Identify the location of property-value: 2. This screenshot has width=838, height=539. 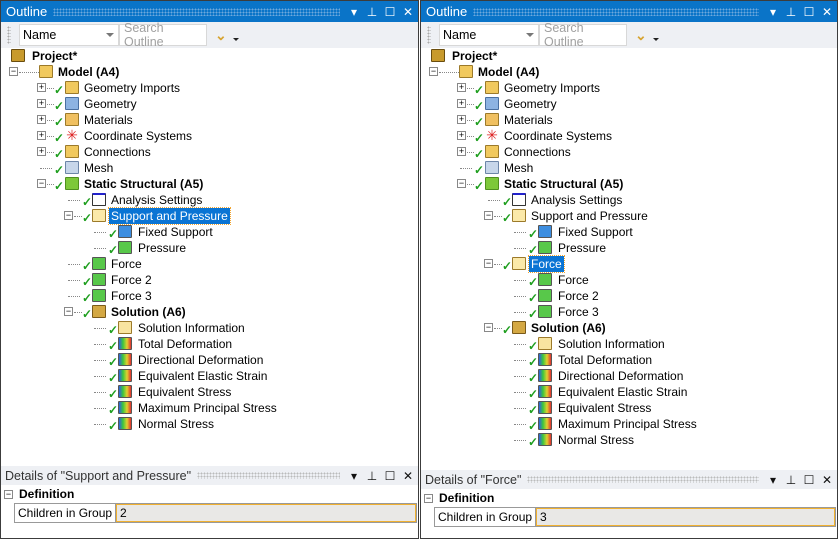
(266, 513).